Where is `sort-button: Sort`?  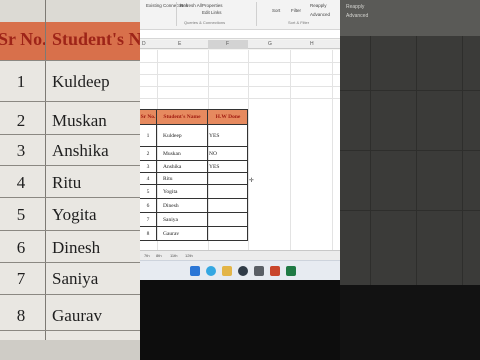 sort-button: Sort is located at coordinates (276, 10).